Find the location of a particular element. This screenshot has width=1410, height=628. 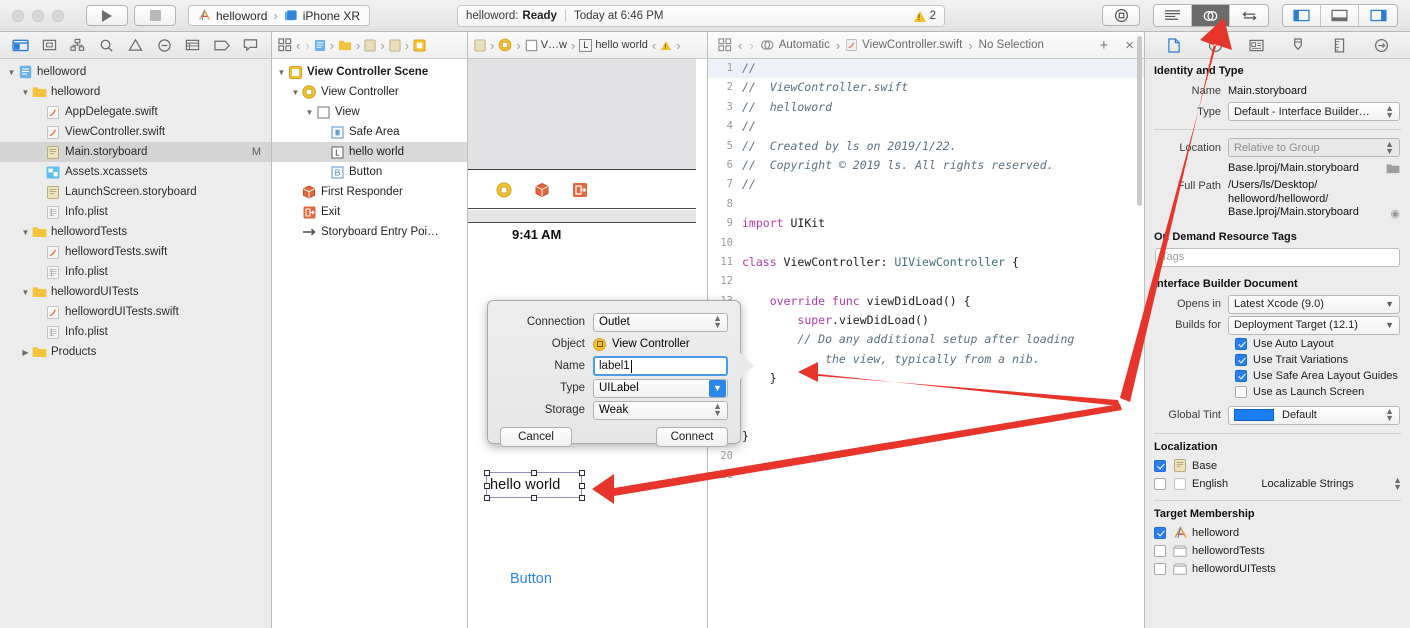

exit-dock-icon is located at coordinates (580, 190).